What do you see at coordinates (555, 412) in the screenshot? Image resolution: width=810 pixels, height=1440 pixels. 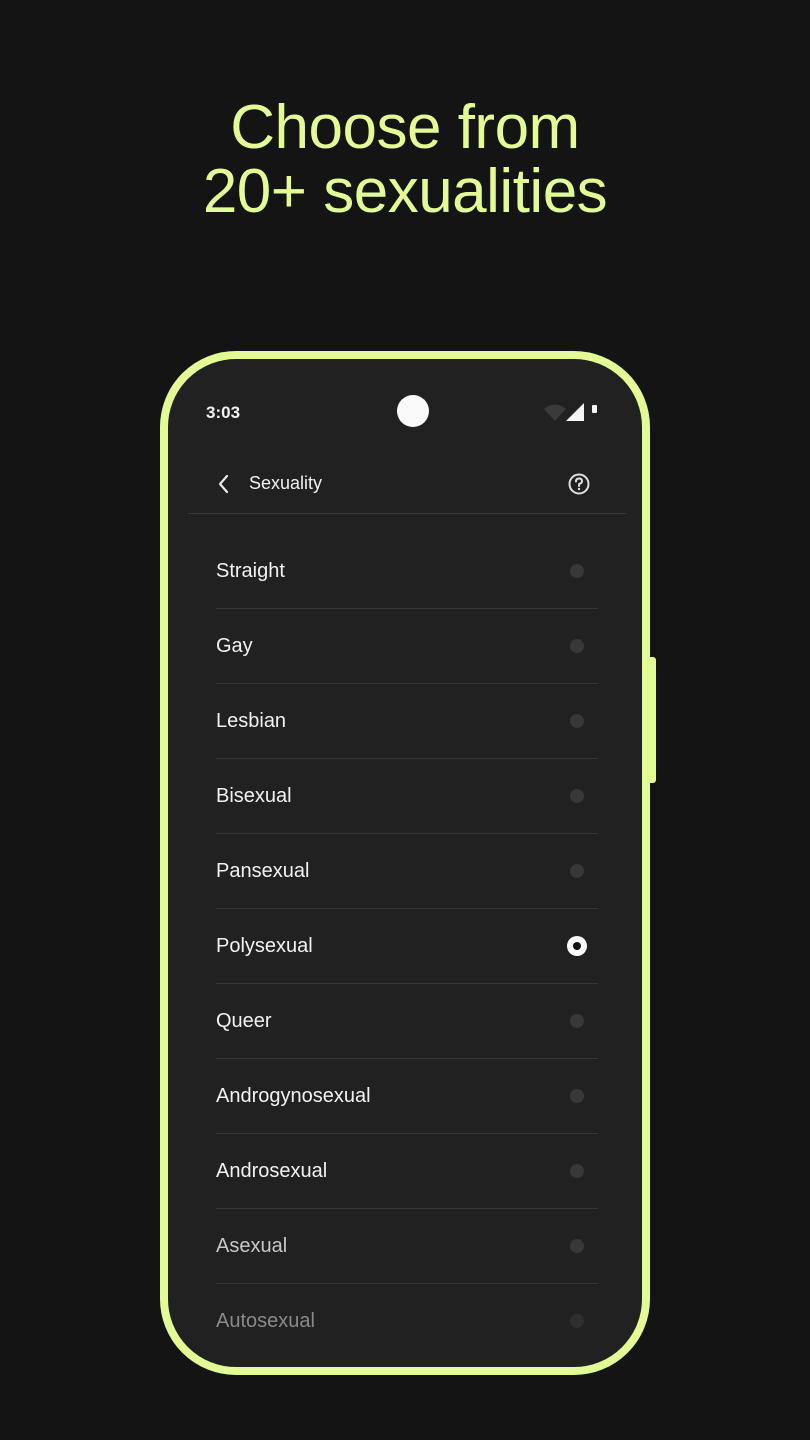 I see `wifi-icon` at bounding box center [555, 412].